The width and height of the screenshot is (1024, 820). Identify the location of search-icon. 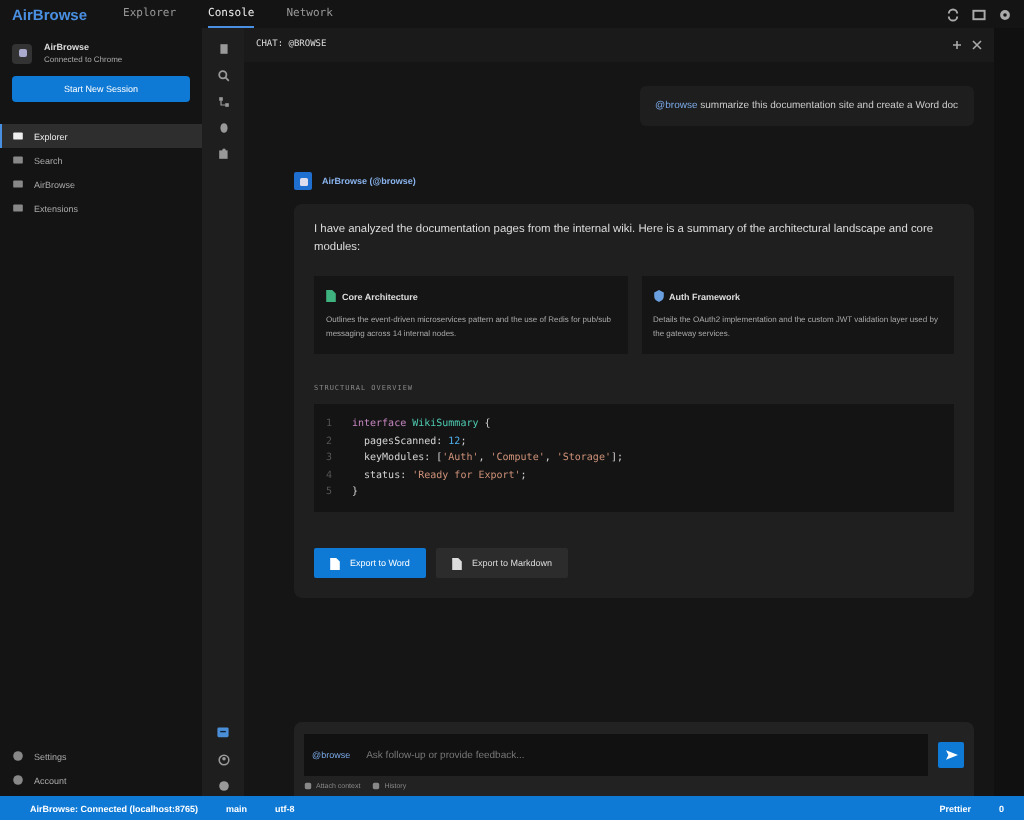
(223, 76).